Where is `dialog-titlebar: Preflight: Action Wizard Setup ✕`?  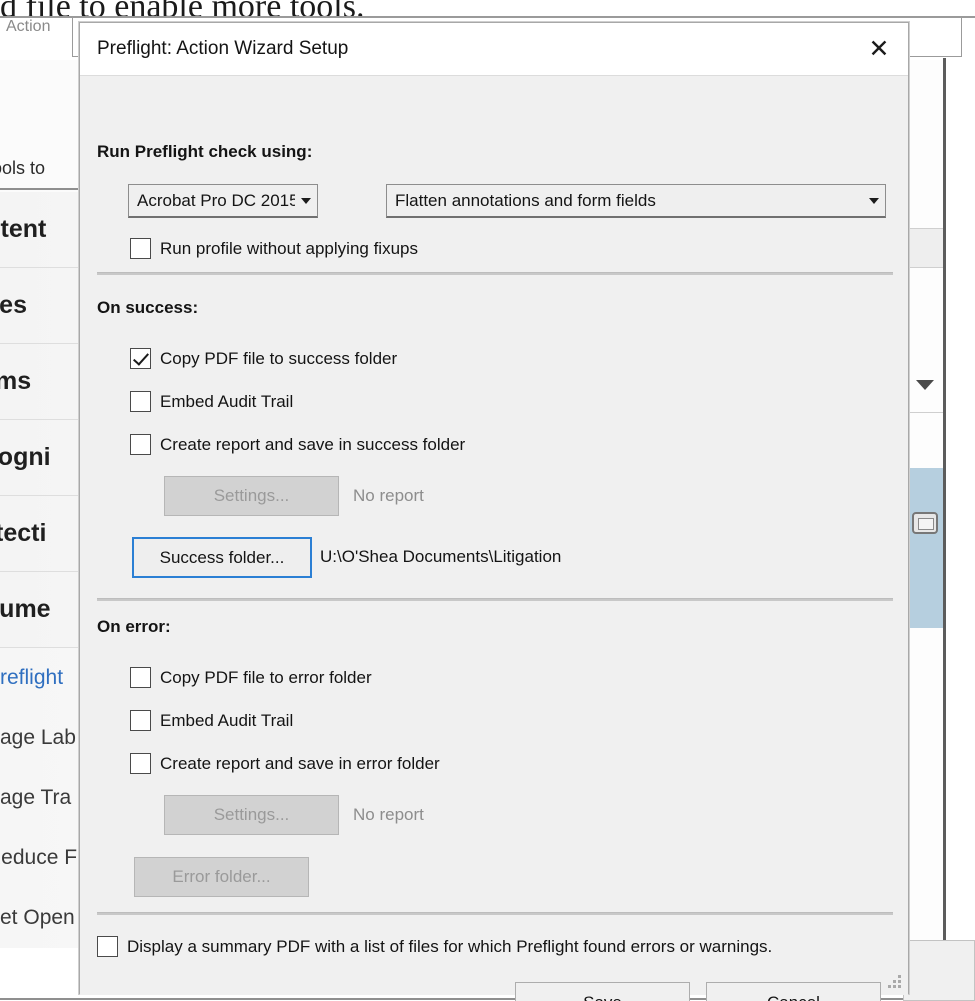 dialog-titlebar: Preflight: Action Wizard Setup ✕ is located at coordinates (494, 49).